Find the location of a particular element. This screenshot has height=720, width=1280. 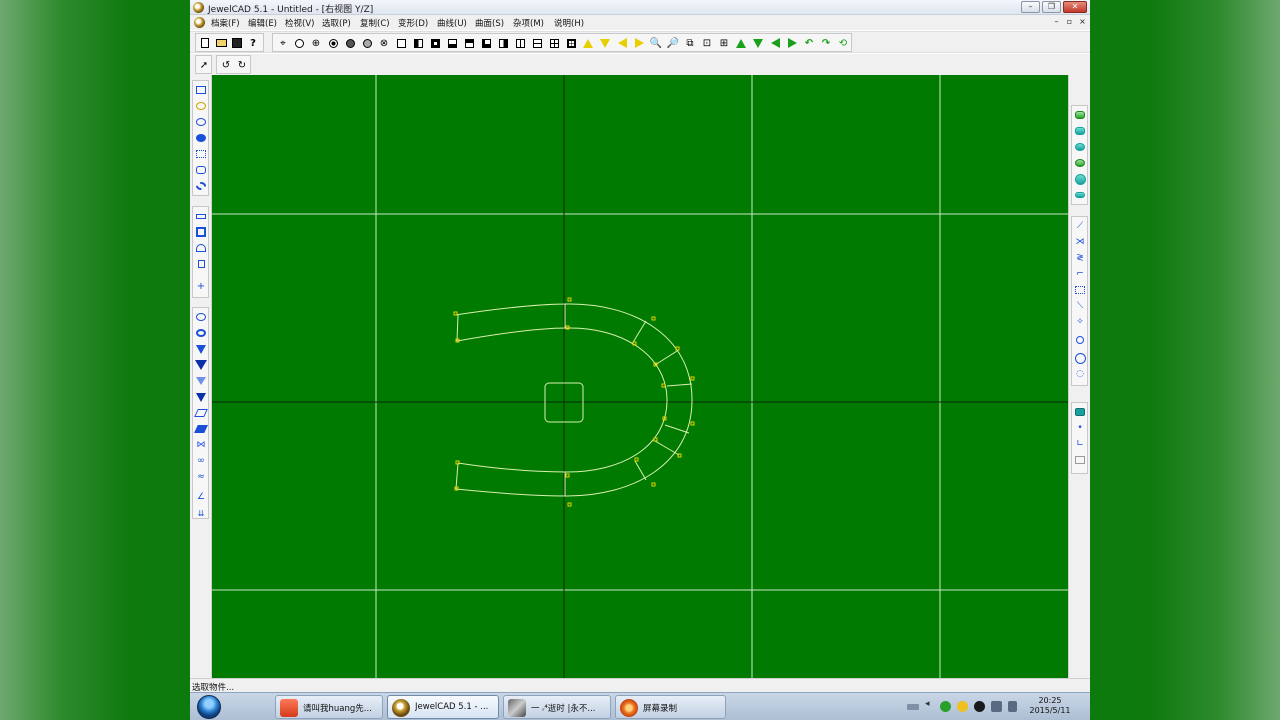

revolve-surface-icon is located at coordinates (1080, 131).